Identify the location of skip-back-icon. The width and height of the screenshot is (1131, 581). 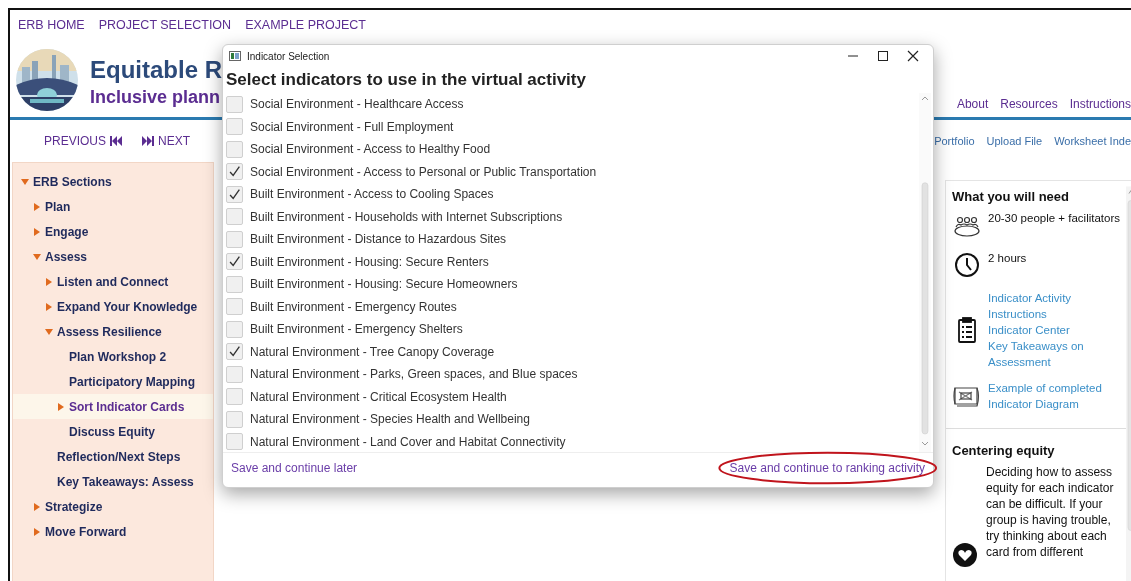
(116, 141).